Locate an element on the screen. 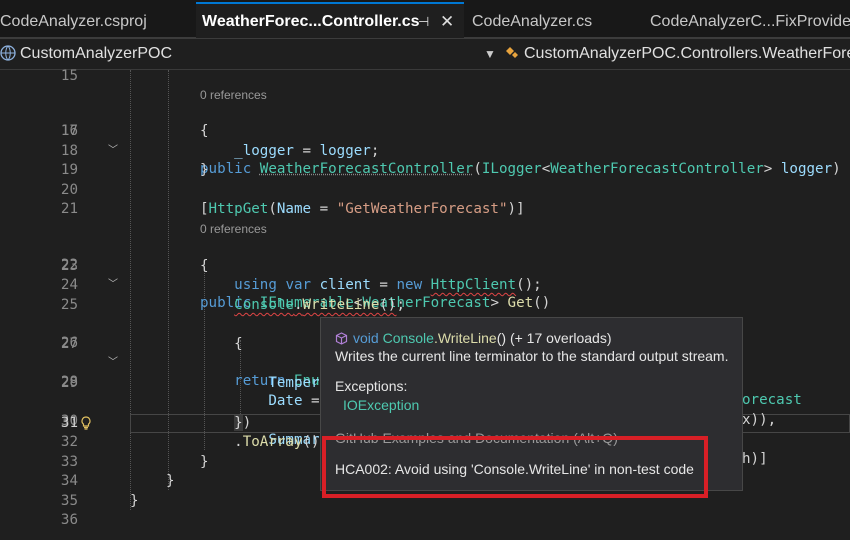 The image size is (850, 540). tab-label: CodeAnalyzer.cs is located at coordinates (532, 21).